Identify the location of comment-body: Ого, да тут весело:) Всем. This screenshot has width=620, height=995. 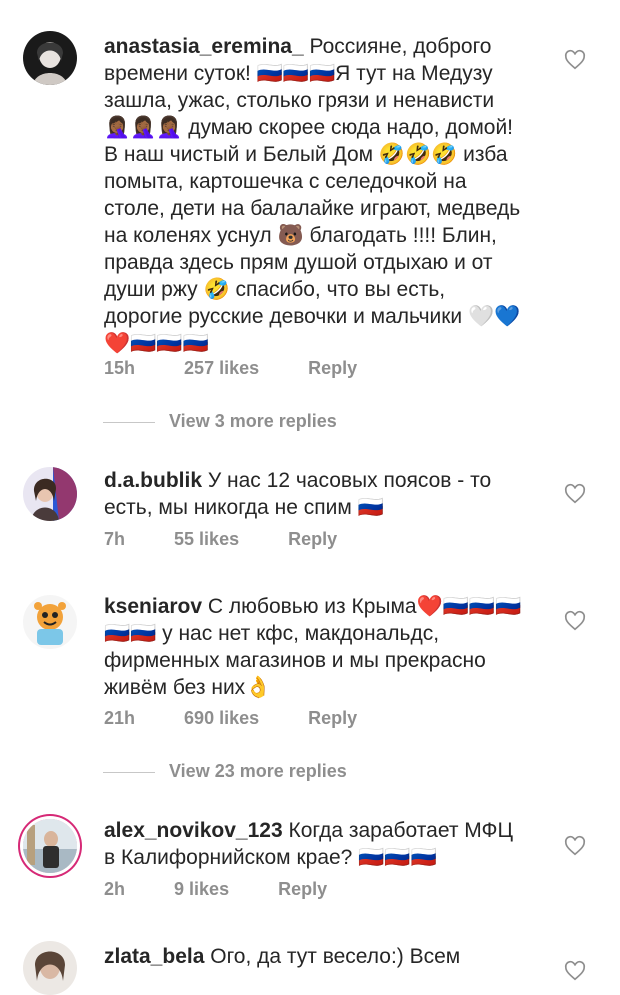
(335, 956).